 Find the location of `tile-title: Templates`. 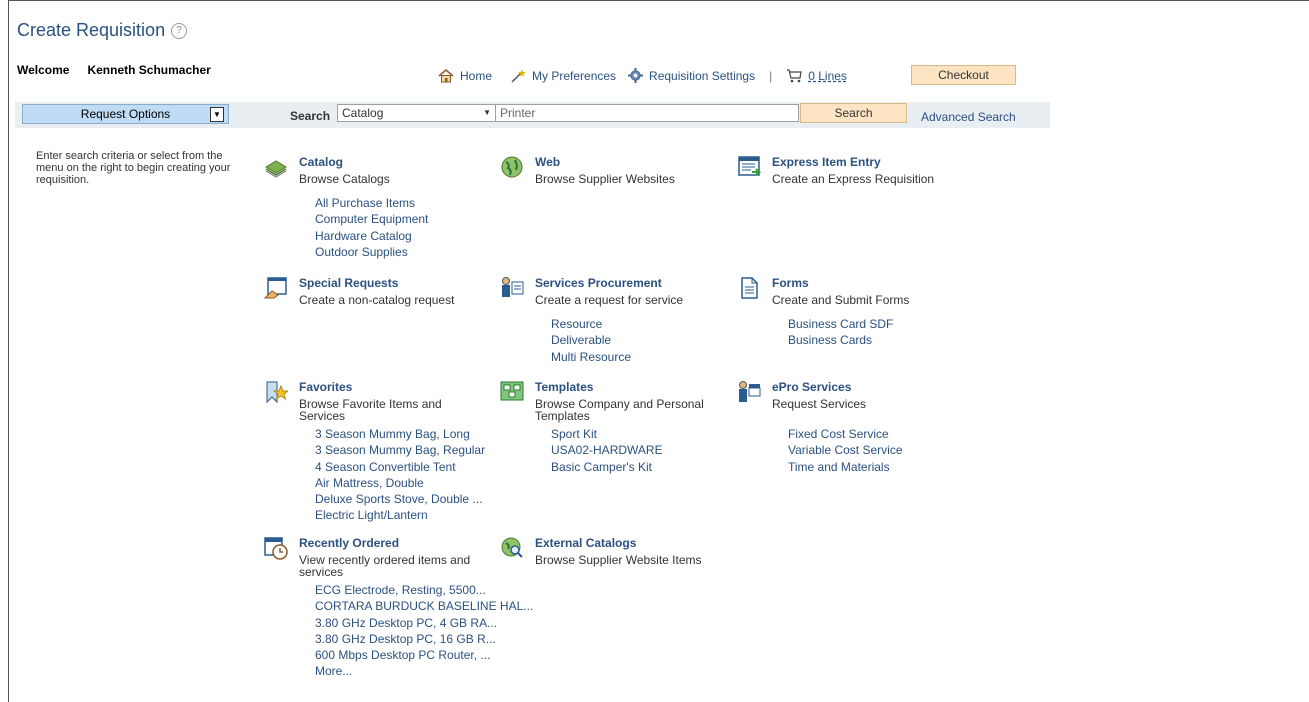

tile-title: Templates is located at coordinates (564, 387).